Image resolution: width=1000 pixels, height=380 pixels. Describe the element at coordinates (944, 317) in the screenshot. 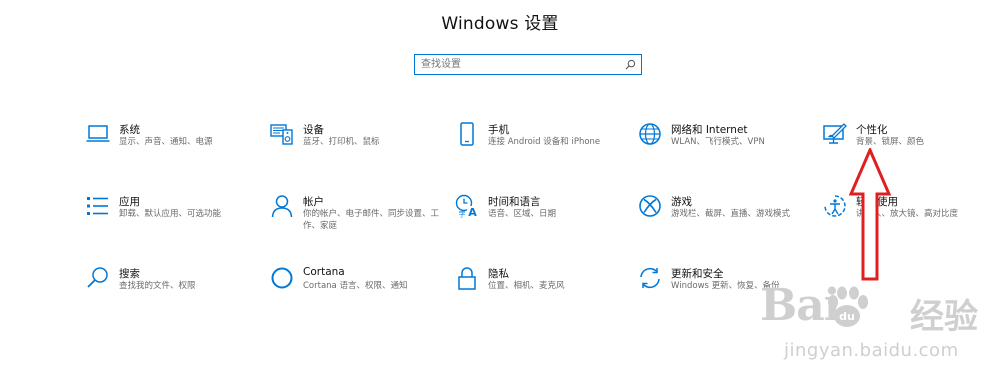

I see `watermark-brand-cn: 经验` at that location.